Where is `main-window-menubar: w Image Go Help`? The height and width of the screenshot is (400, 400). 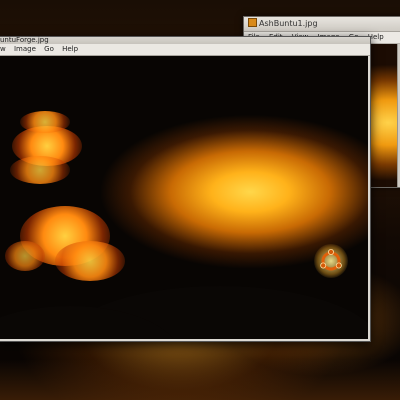 main-window-menubar: w Image Go Help is located at coordinates (185, 50).